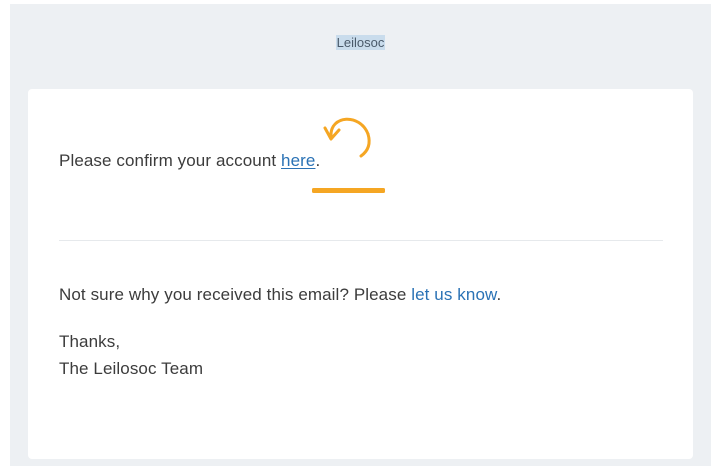 The width and height of the screenshot is (721, 466). I want to click on signoff: Thanks,, so click(90, 341).